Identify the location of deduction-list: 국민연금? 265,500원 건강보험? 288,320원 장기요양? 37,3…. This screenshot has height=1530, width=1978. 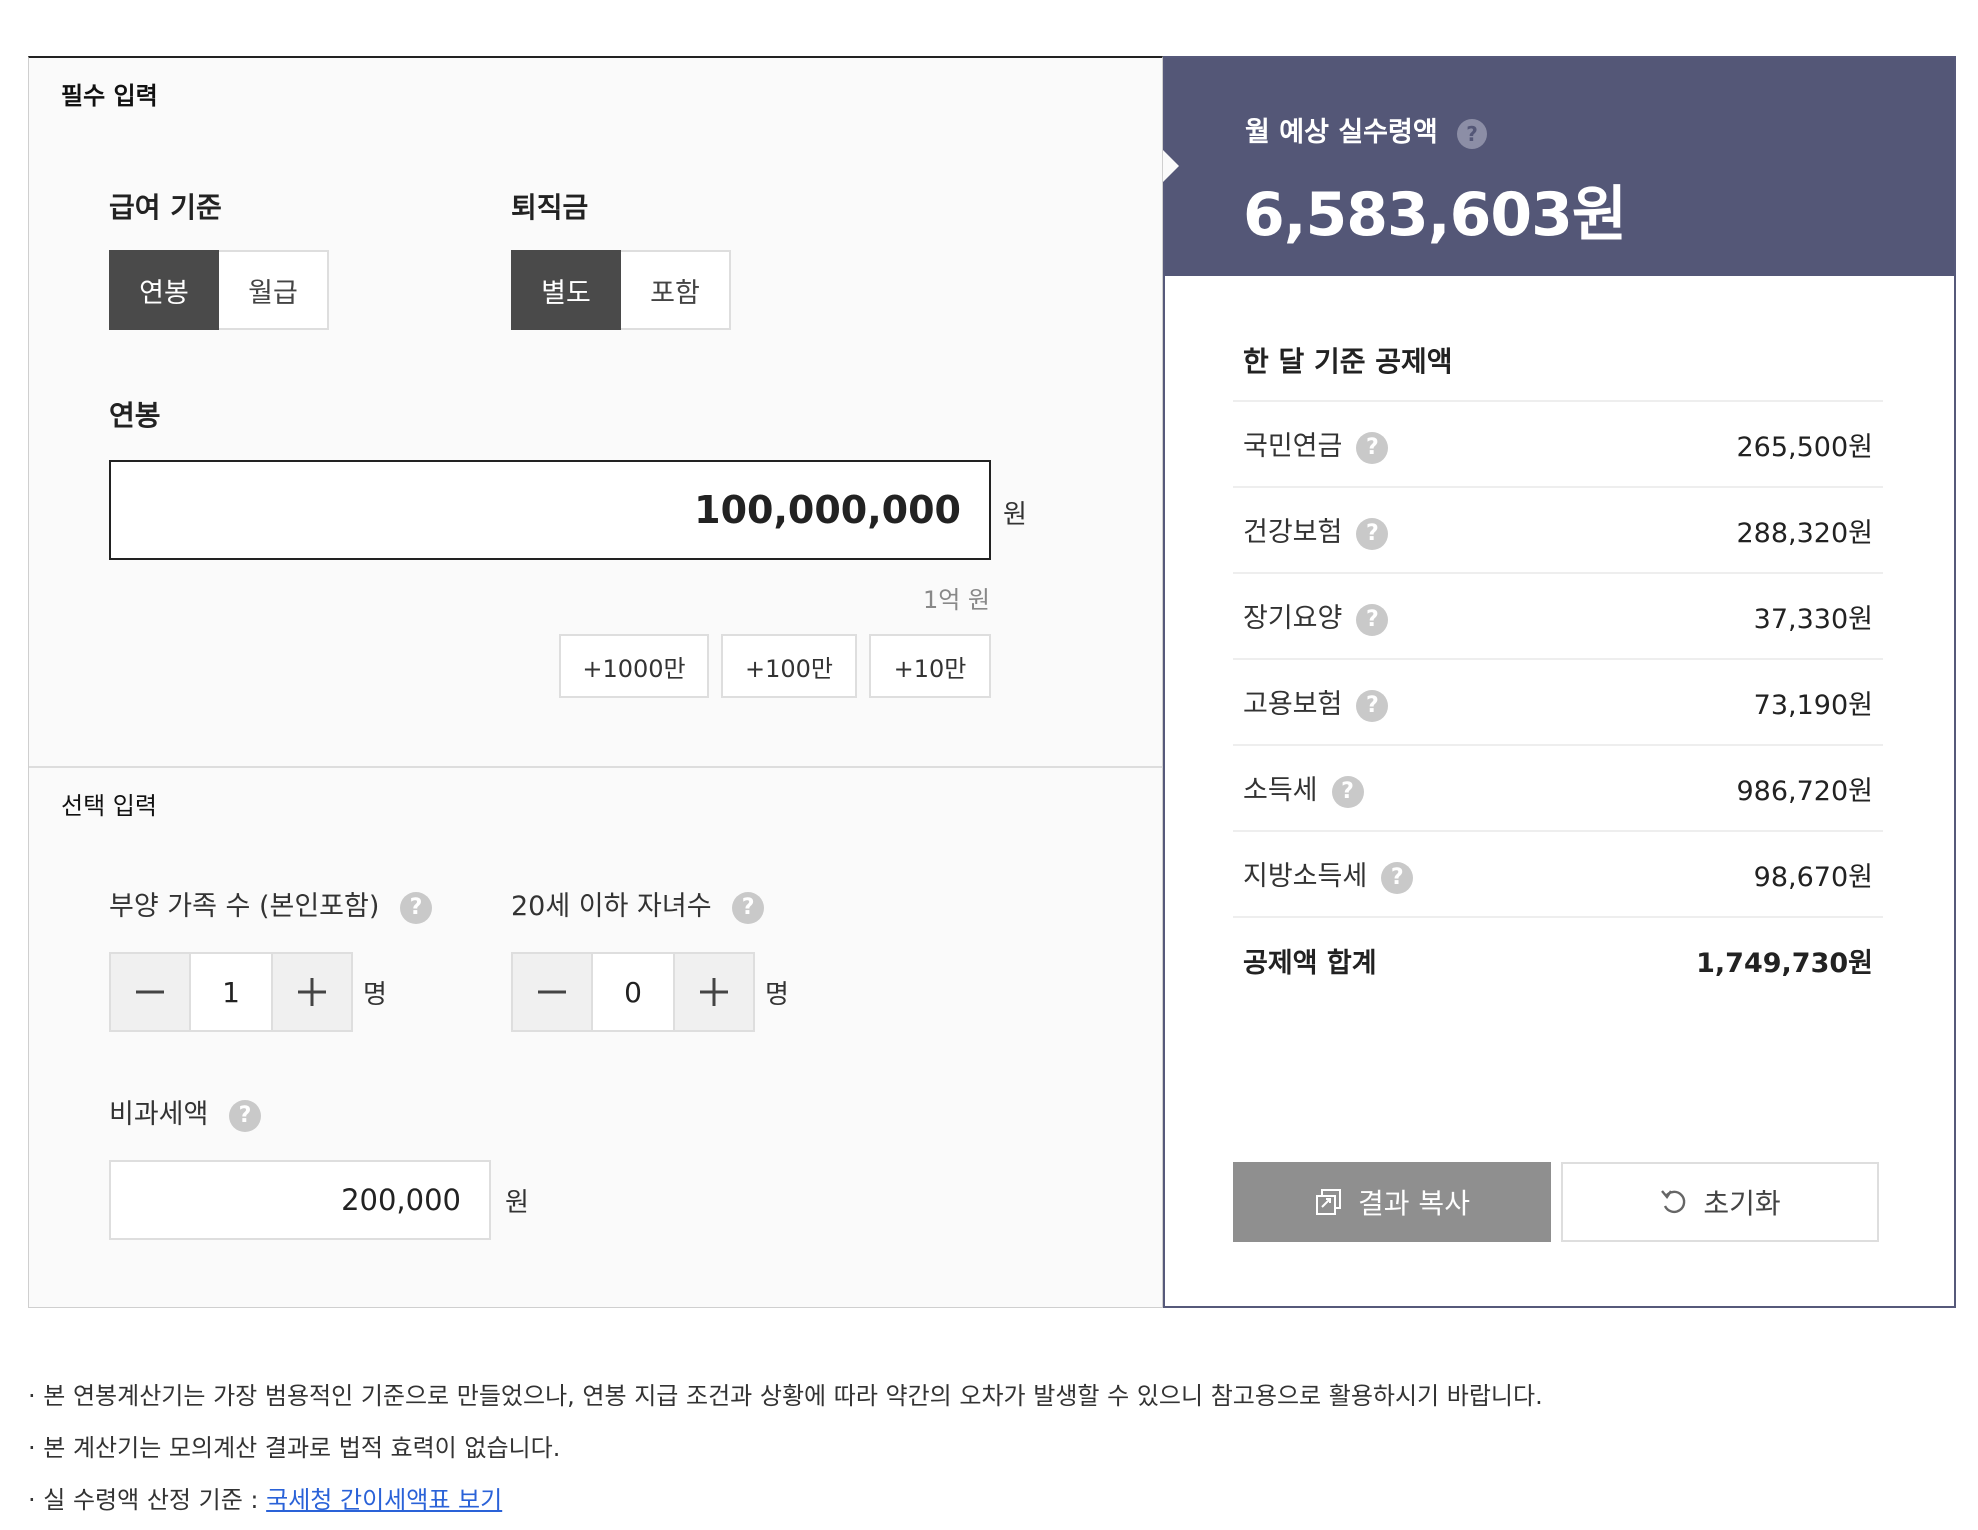
(1558, 701).